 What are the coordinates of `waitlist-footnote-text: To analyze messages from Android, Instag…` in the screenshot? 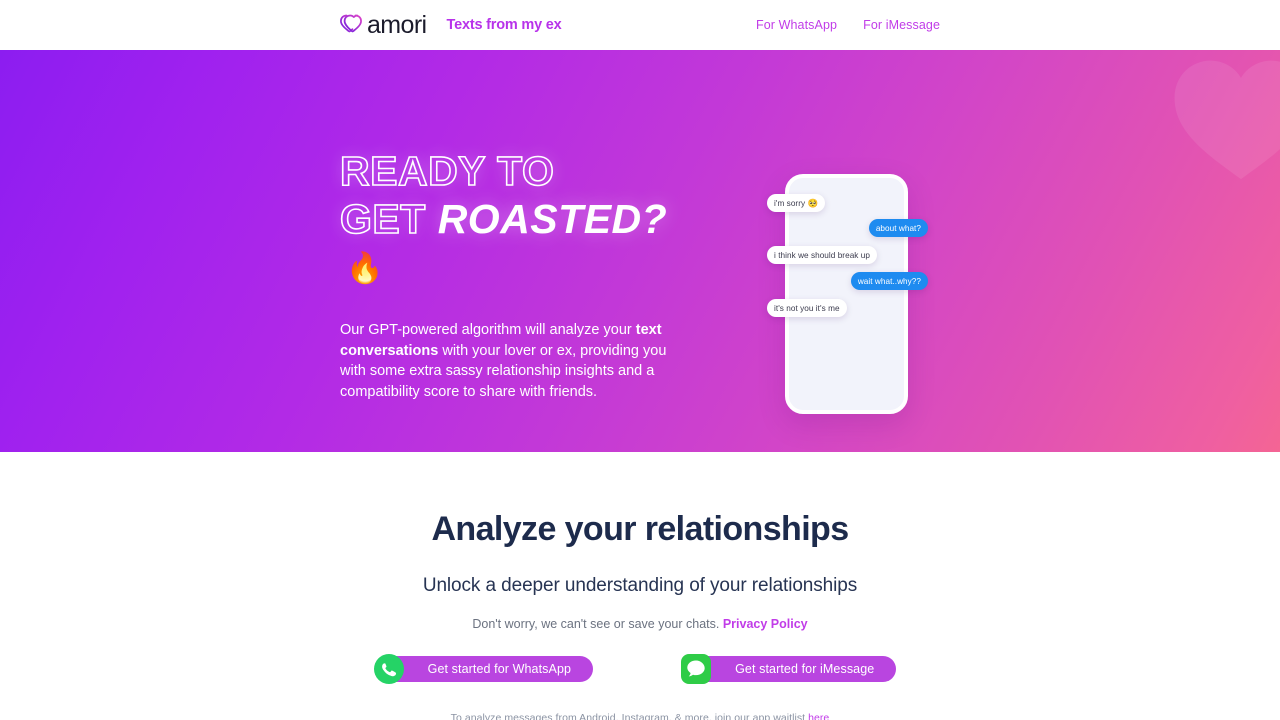 It's located at (629, 716).